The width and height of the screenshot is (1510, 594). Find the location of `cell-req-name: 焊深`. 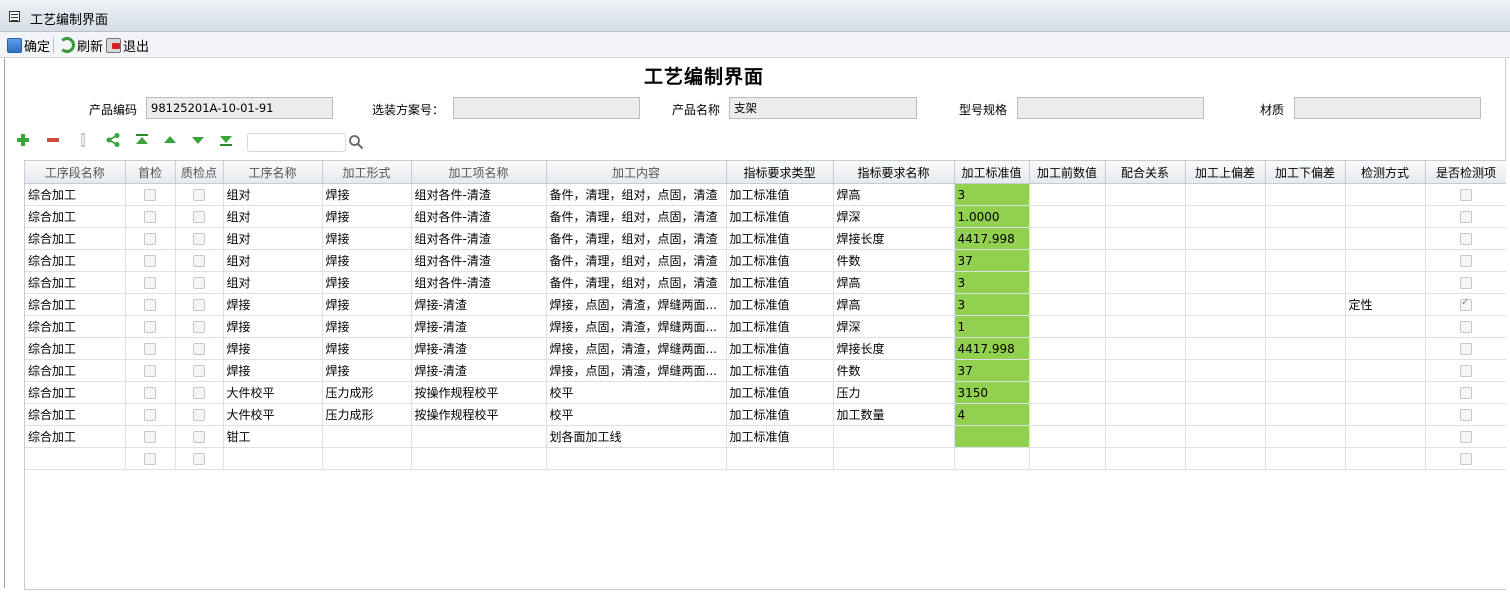

cell-req-name: 焊深 is located at coordinates (894, 216).